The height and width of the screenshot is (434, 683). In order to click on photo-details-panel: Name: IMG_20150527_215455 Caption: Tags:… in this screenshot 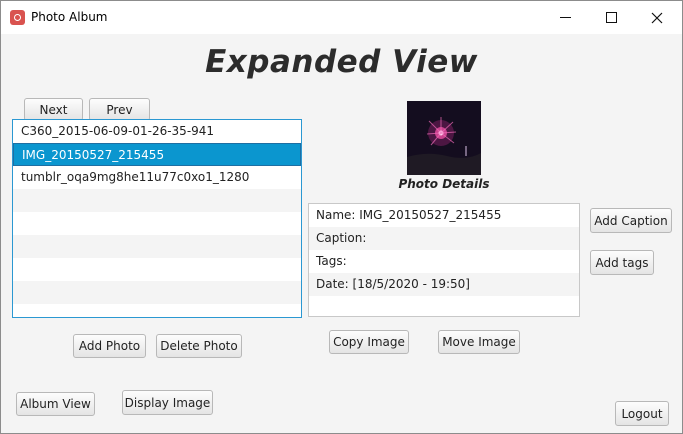, I will do `click(444, 260)`.